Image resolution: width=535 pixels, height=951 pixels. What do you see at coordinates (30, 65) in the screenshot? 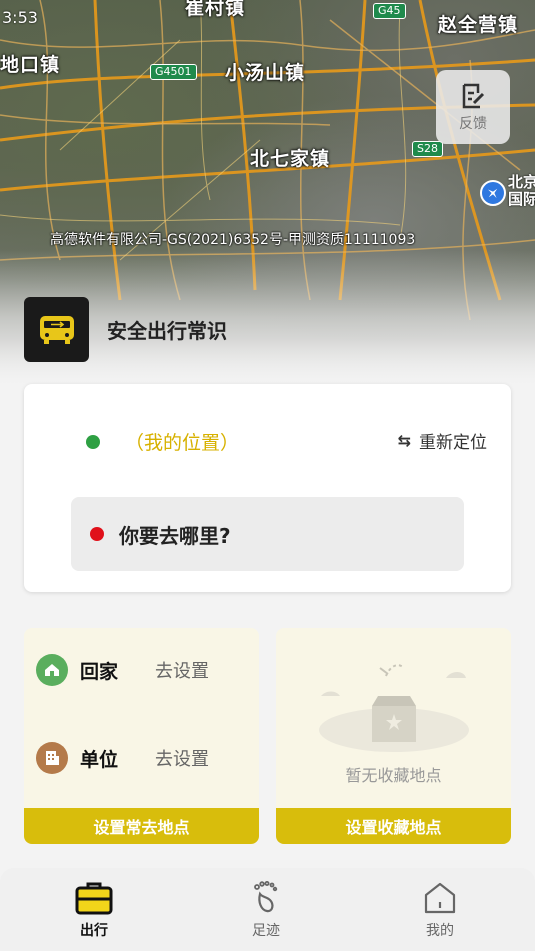
I see `town-label: 地口镇` at bounding box center [30, 65].